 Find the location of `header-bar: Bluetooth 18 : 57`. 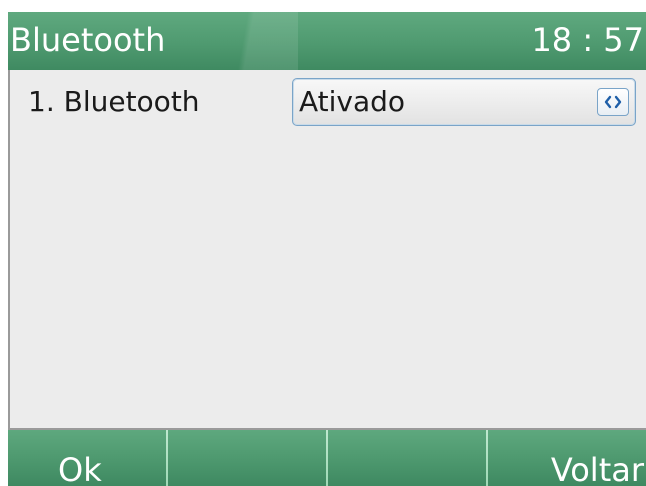

header-bar: Bluetooth 18 : 57 is located at coordinates (327, 41).